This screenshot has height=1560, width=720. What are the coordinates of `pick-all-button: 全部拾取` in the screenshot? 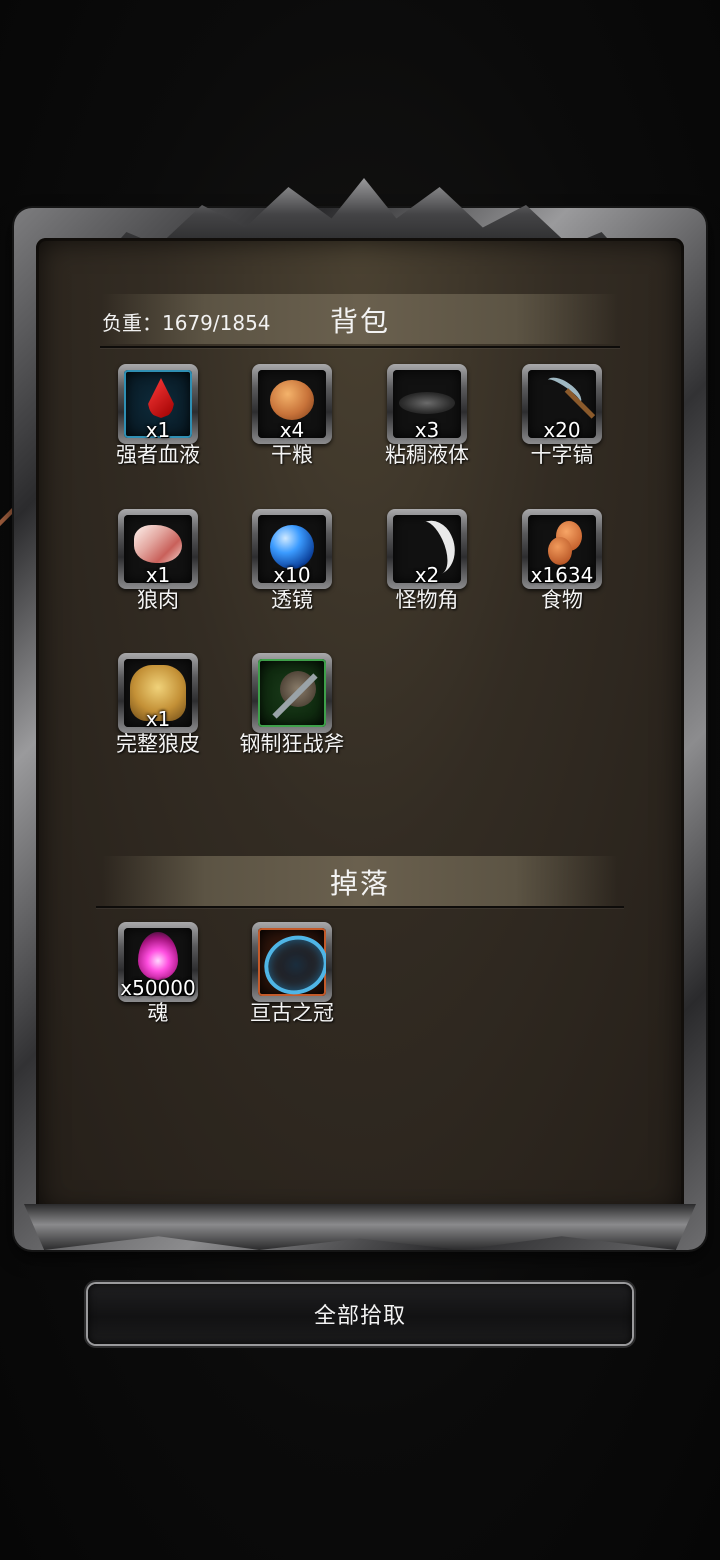 It's located at (360, 1314).